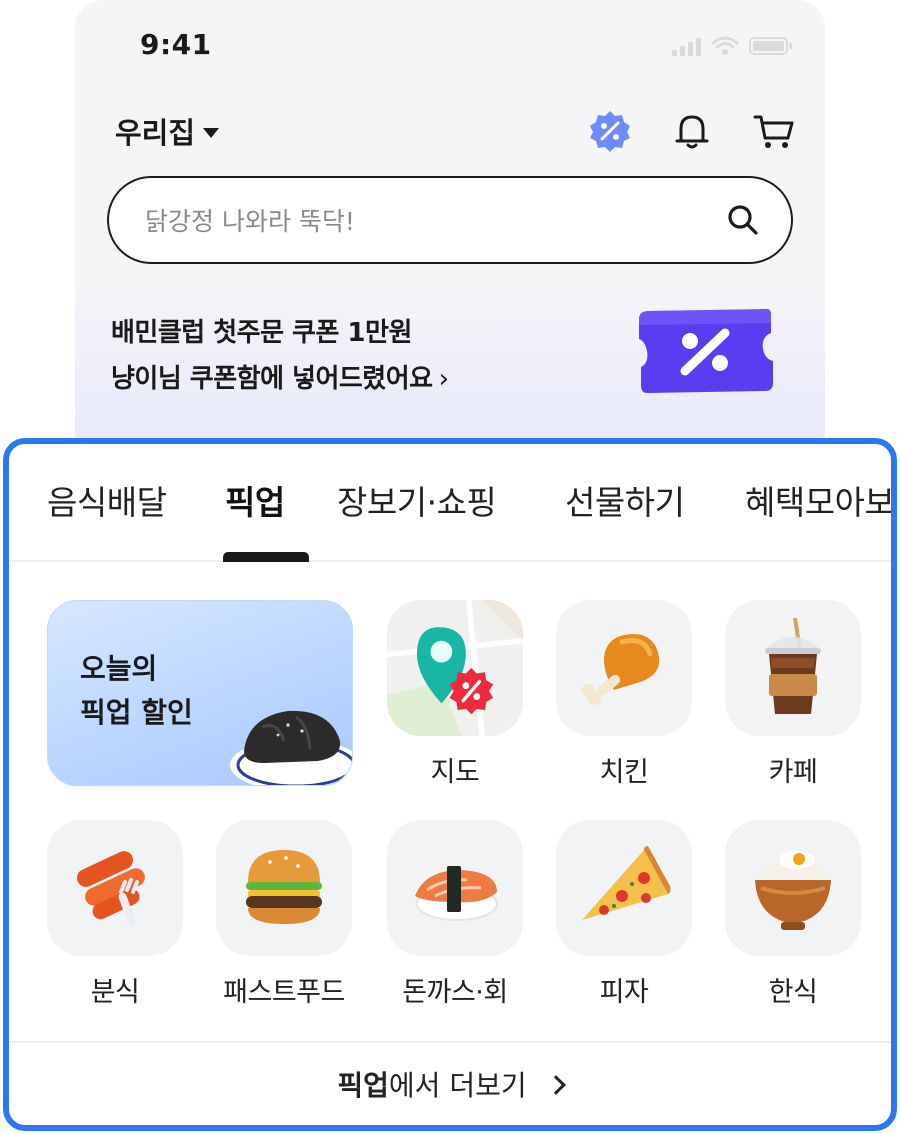 The height and width of the screenshot is (1134, 900). What do you see at coordinates (107, 500) in the screenshot?
I see `tab-food-delivery: 음식배달` at bounding box center [107, 500].